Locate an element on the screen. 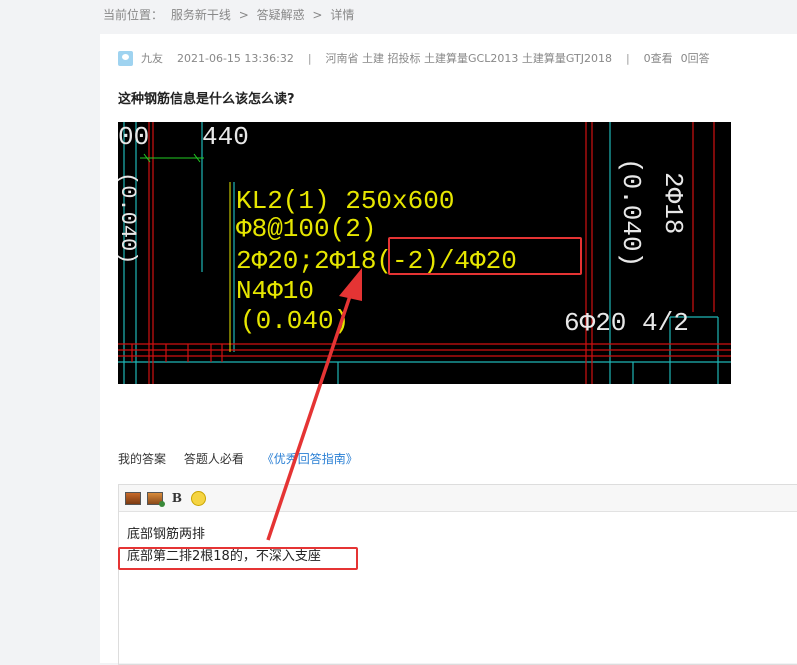 This screenshot has height=665, width=797. view-count: 0查看 is located at coordinates (658, 58).